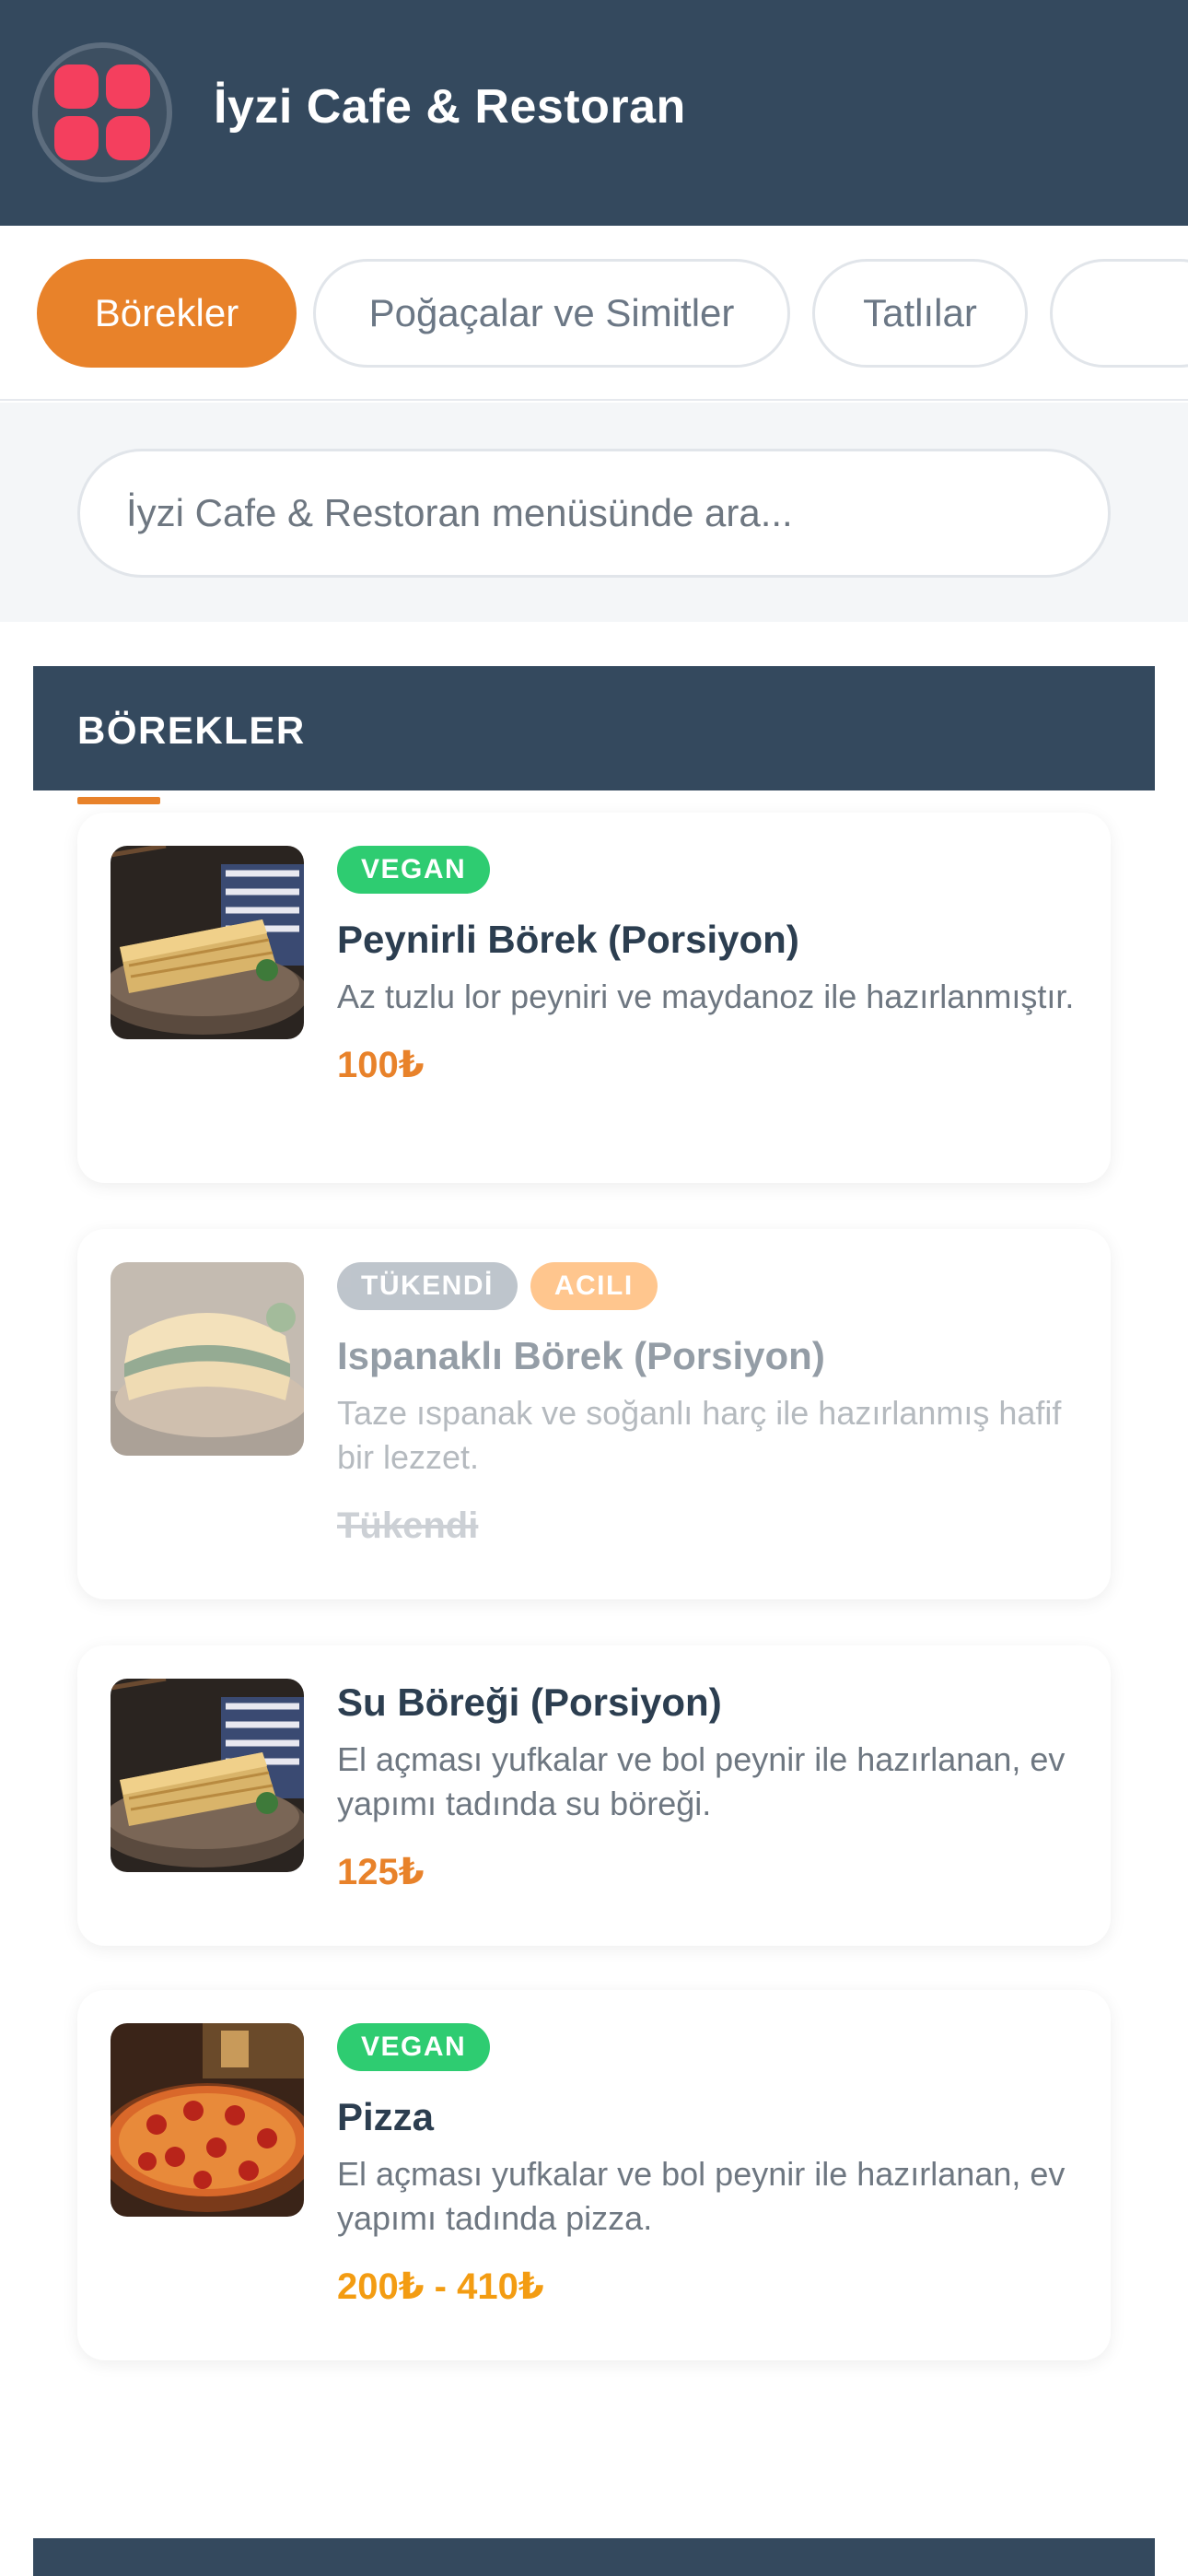 This screenshot has height=2576, width=1188. Describe the element at coordinates (594, 1286) in the screenshot. I see `spicy-badge: ACILI` at that location.